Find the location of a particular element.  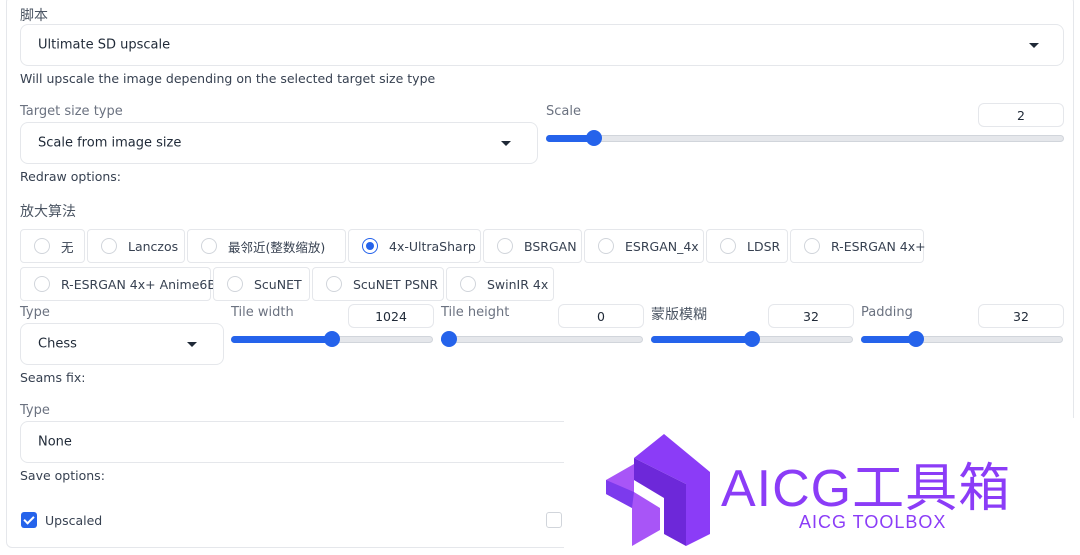

upscaler-option-label: Lanczos is located at coordinates (153, 246).